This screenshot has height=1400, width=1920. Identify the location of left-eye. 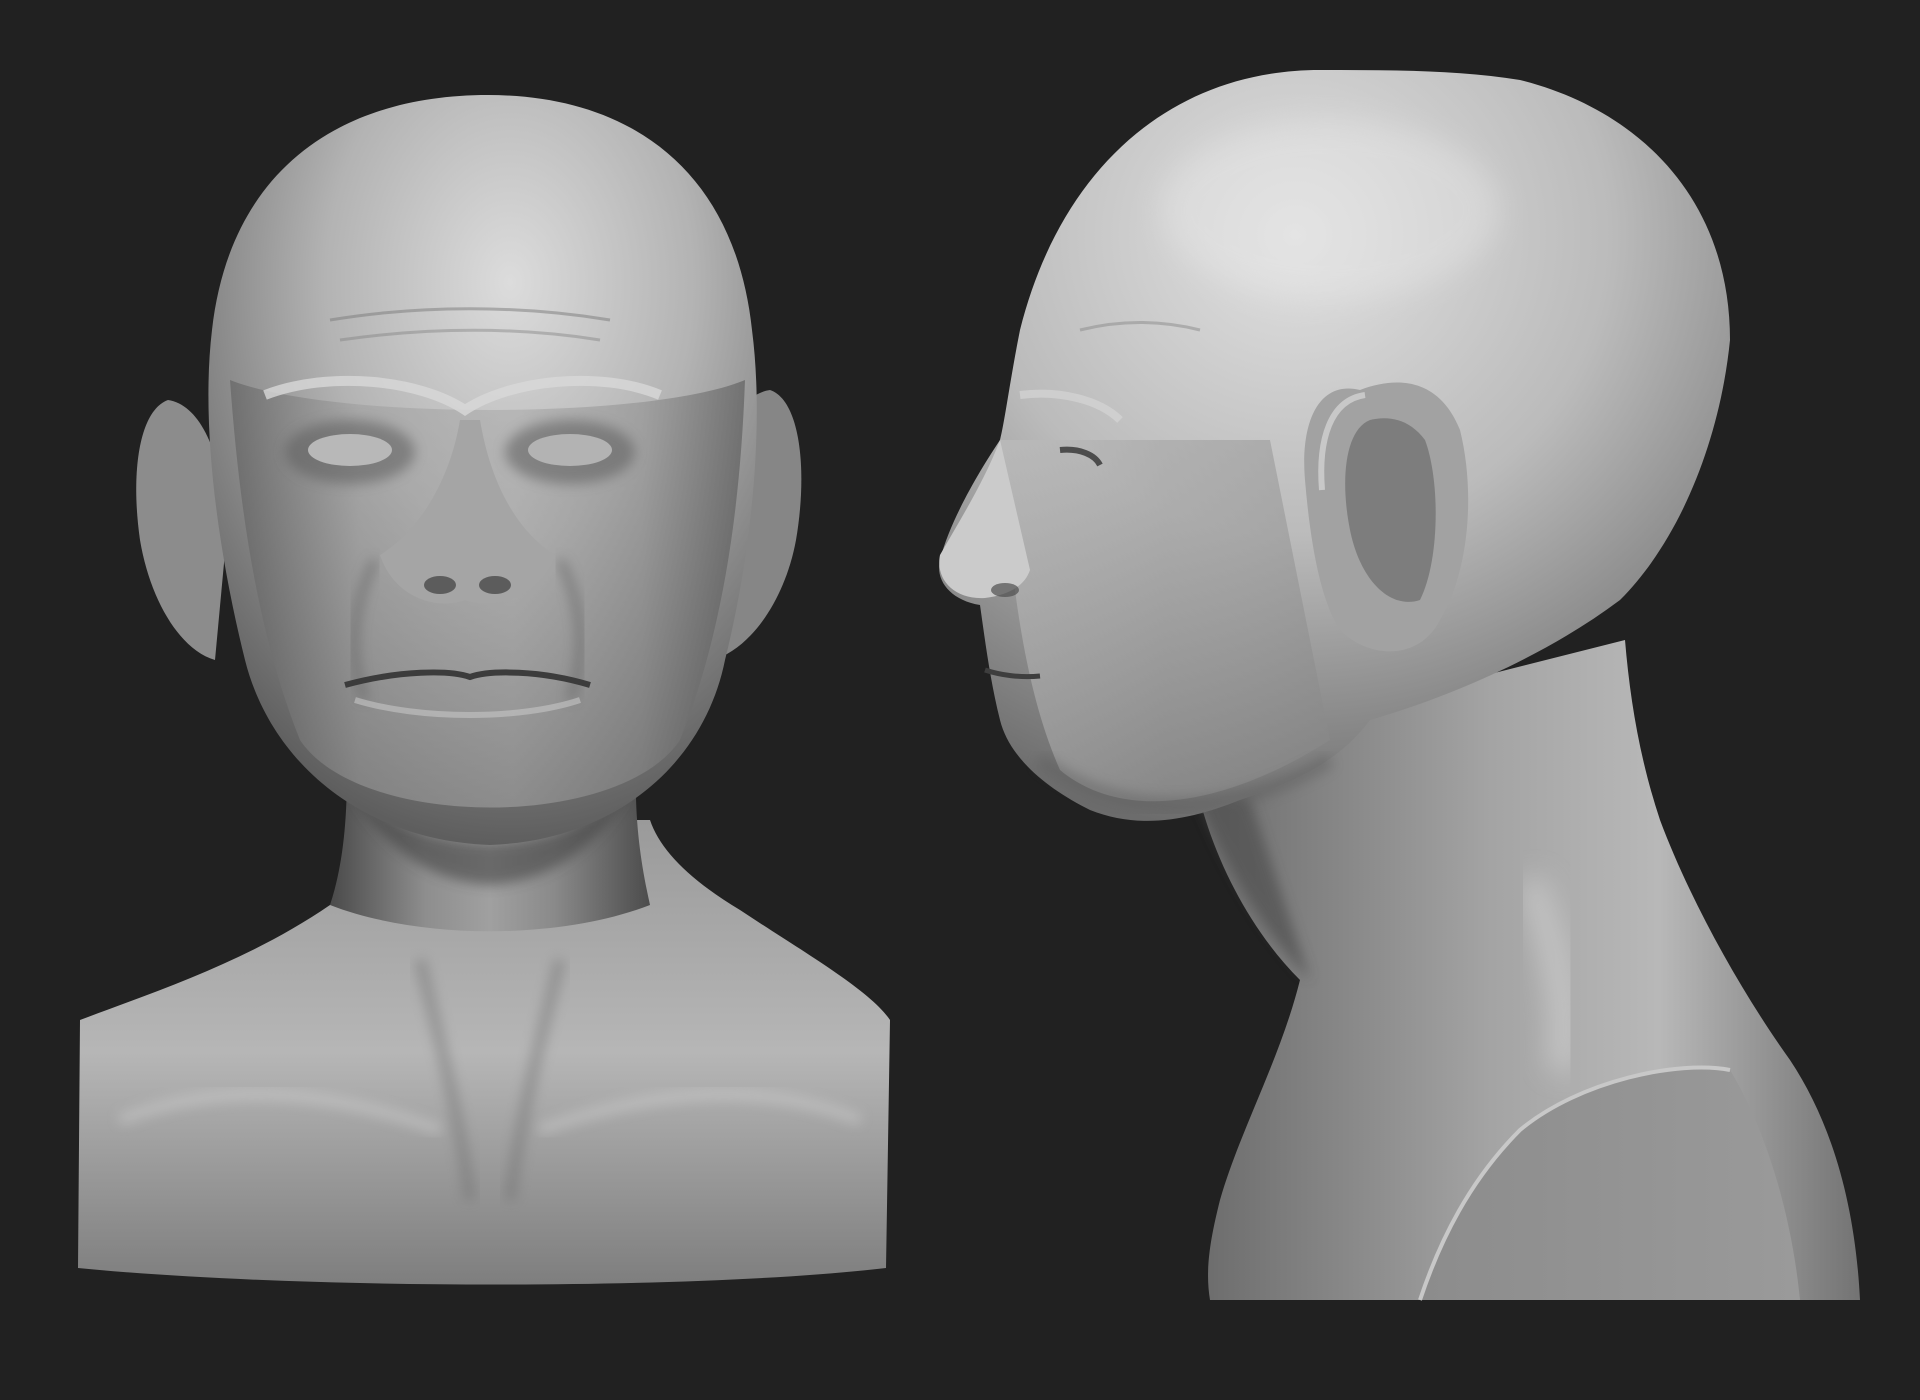
(350, 450).